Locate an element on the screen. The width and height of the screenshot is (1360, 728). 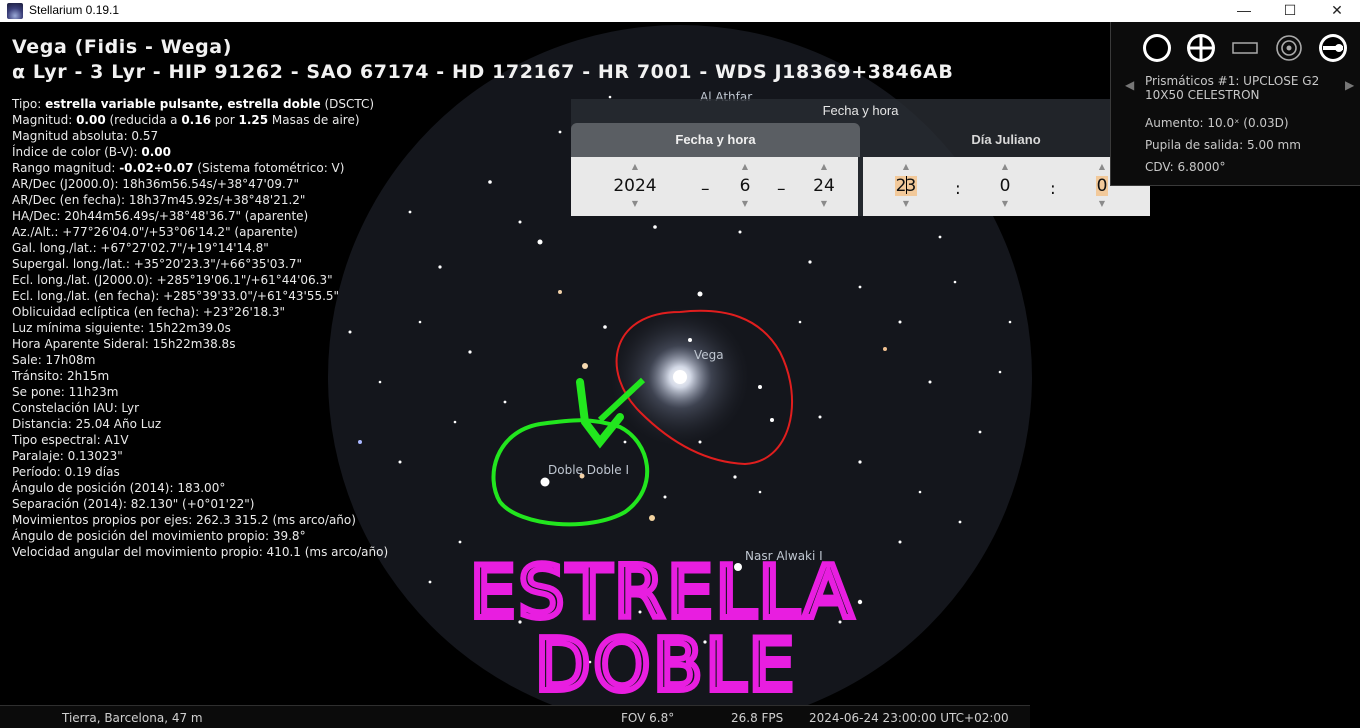
ocular-settings-wrench-icon is located at coordinates (1333, 48).